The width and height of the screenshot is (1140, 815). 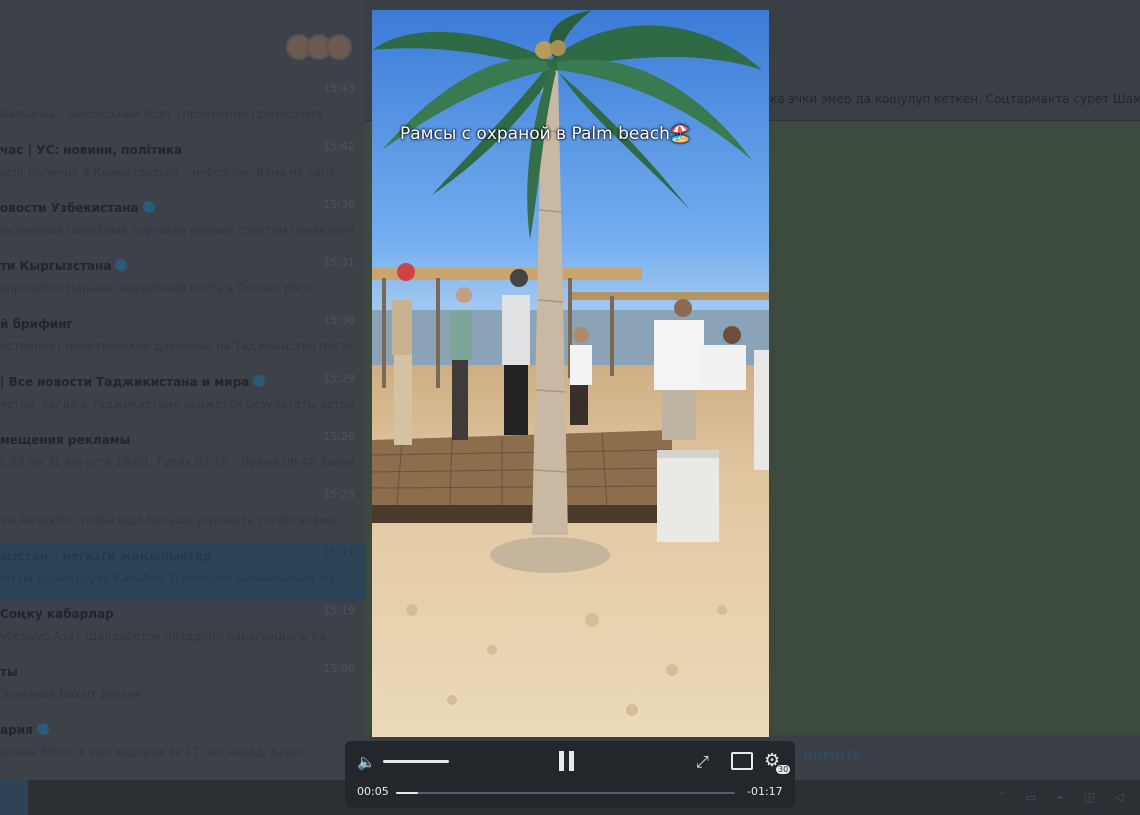 What do you see at coordinates (339, 262) in the screenshot?
I see `chat-time: 15:31` at bounding box center [339, 262].